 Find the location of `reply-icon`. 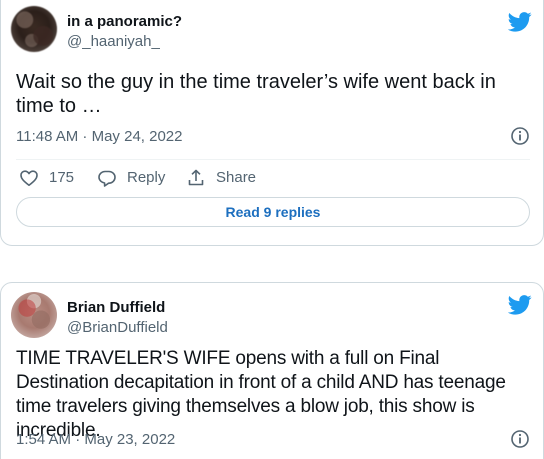

reply-icon is located at coordinates (107, 178).